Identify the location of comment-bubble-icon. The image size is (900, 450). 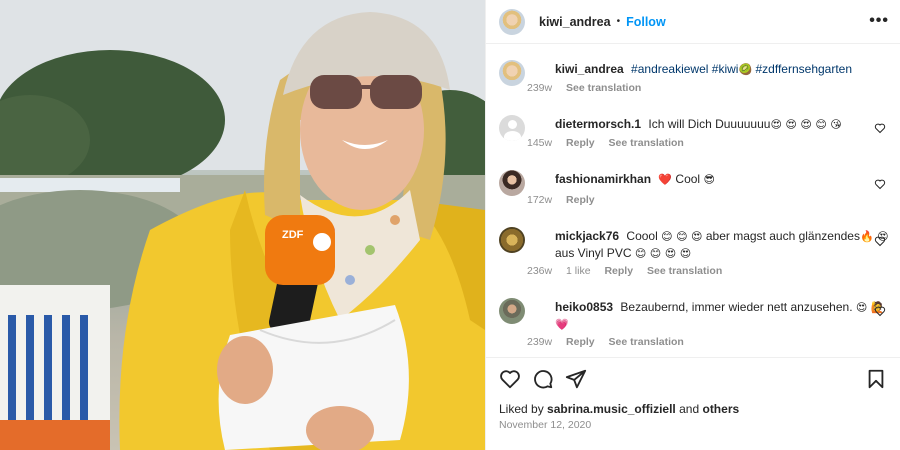
(543, 379).